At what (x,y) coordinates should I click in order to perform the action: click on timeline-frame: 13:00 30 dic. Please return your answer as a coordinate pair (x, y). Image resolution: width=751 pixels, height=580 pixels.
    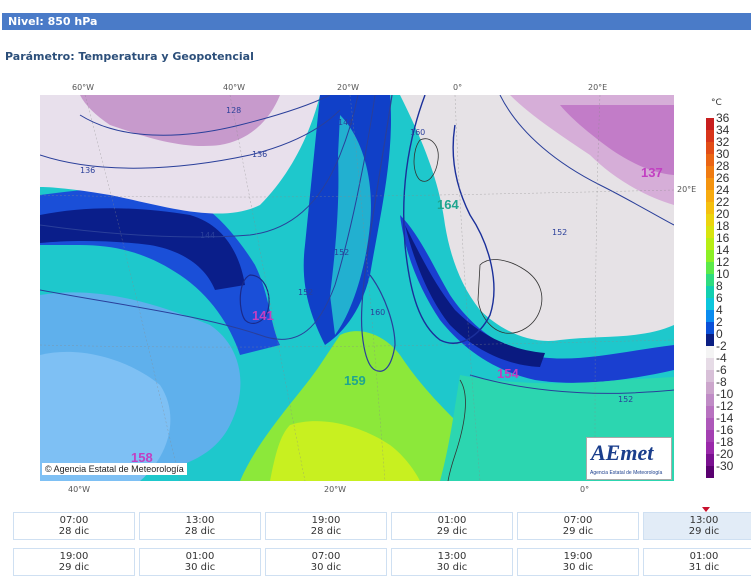
    Looking at the image, I should click on (452, 562).